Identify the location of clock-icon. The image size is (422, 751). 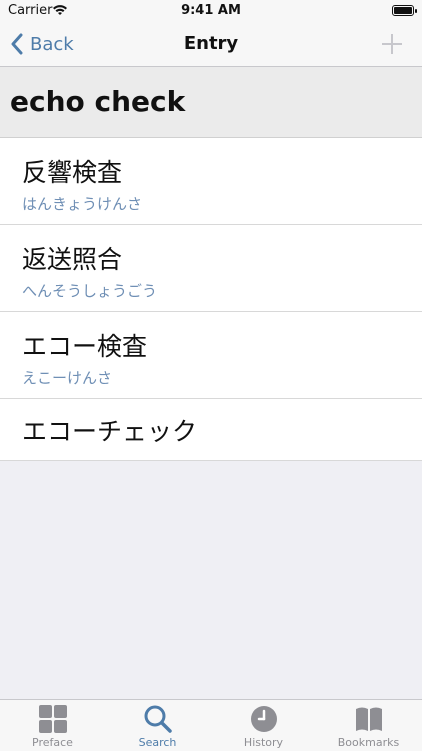
(264, 719).